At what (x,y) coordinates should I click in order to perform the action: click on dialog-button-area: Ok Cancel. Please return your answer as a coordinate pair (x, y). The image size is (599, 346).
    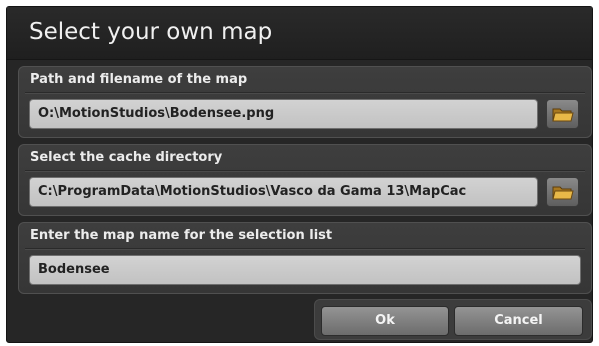
    Looking at the image, I should click on (453, 319).